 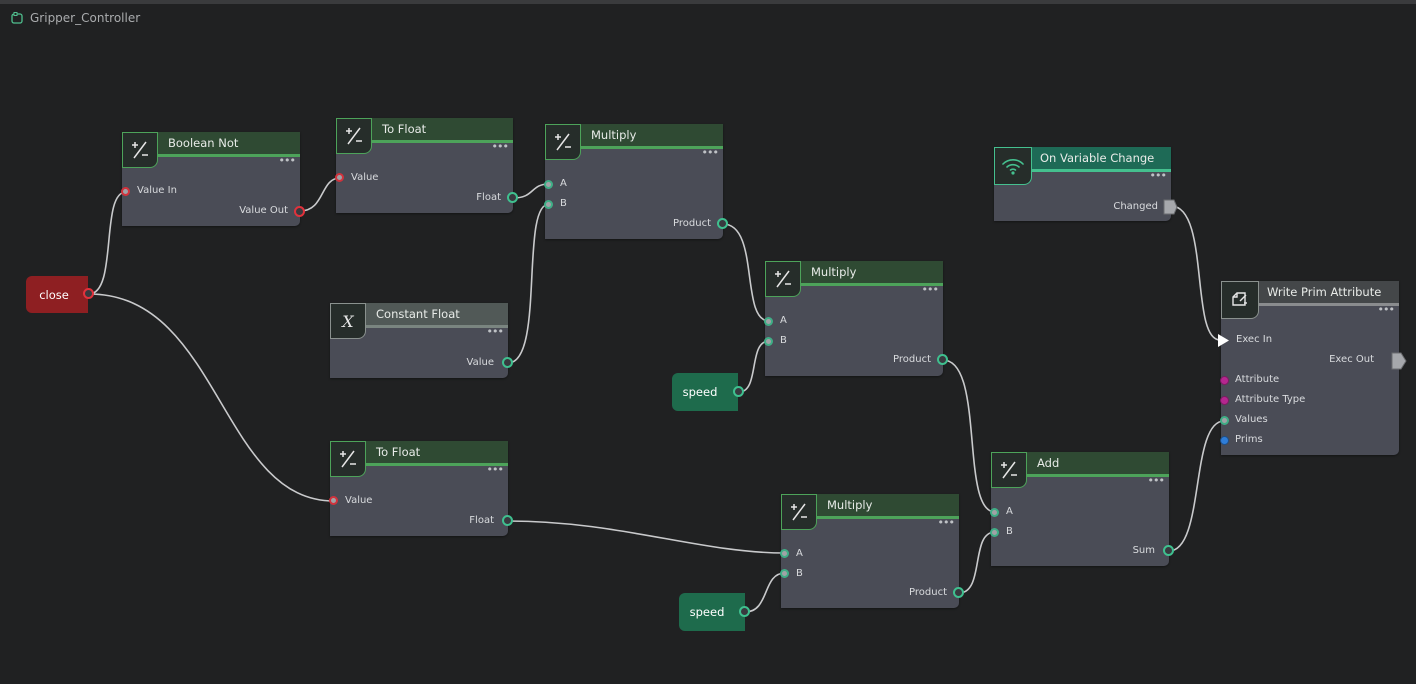 I want to click on add-a-port, so click(x=994, y=512).